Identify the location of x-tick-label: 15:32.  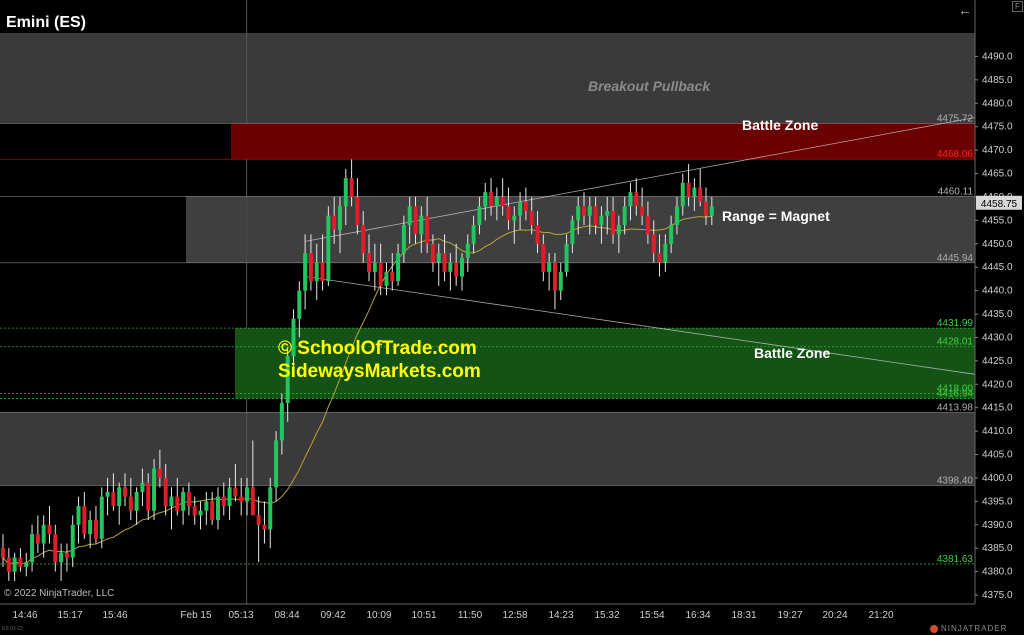
(606, 615).